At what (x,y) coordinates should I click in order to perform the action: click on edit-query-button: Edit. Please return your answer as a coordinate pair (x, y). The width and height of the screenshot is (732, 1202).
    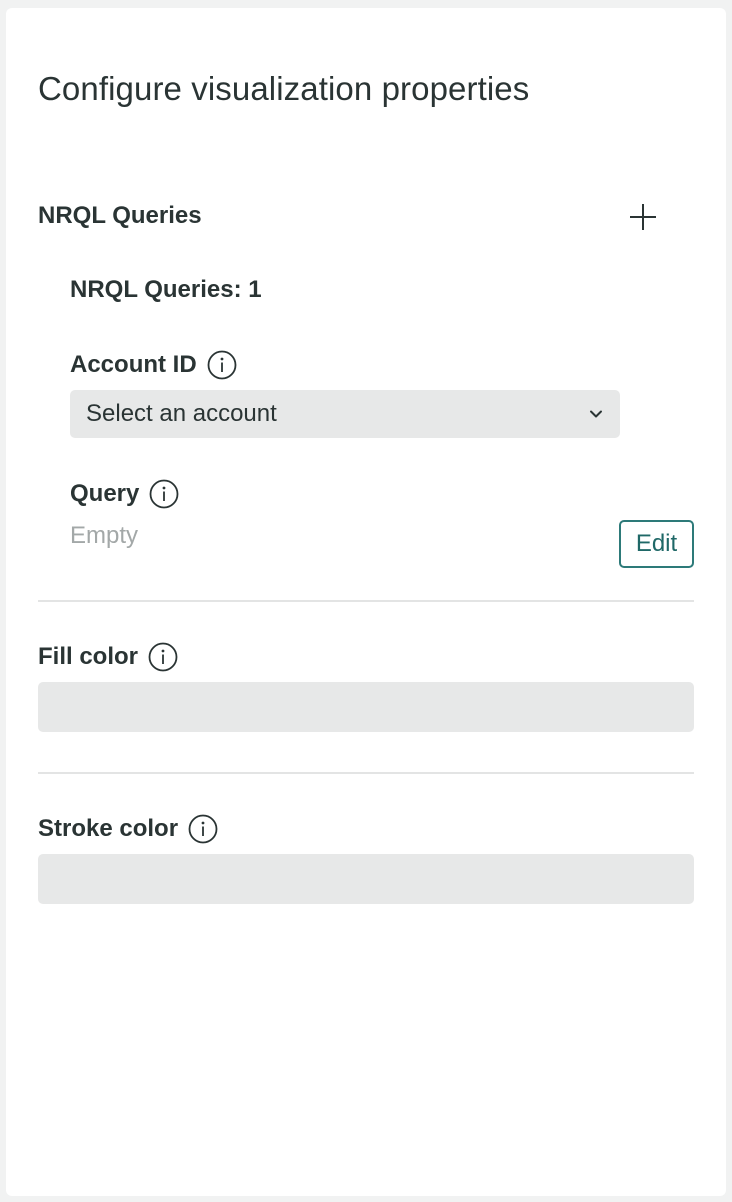
    Looking at the image, I should click on (656, 544).